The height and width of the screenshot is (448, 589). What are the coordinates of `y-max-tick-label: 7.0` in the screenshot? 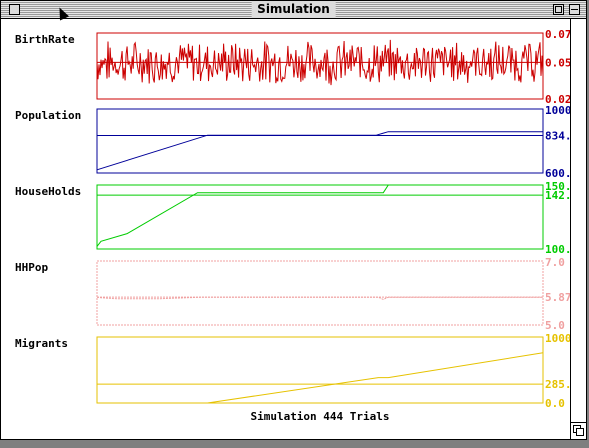 It's located at (555, 262).